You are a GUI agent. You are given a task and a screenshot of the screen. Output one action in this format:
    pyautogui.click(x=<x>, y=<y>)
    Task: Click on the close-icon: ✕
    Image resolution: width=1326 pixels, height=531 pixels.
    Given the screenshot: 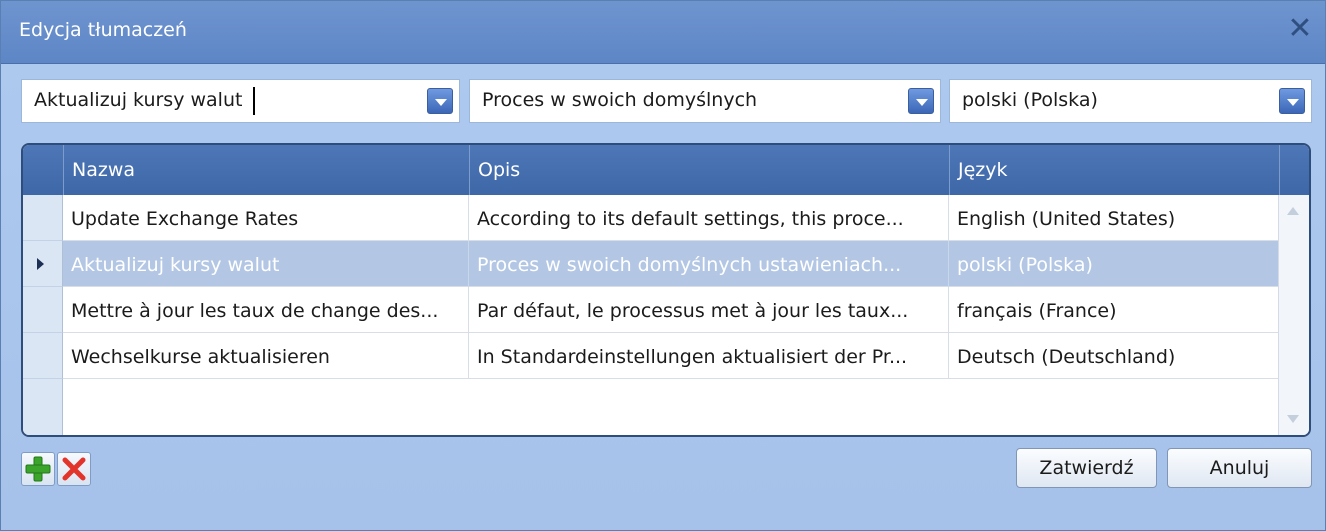 What is the action you would take?
    pyautogui.click(x=1300, y=29)
    